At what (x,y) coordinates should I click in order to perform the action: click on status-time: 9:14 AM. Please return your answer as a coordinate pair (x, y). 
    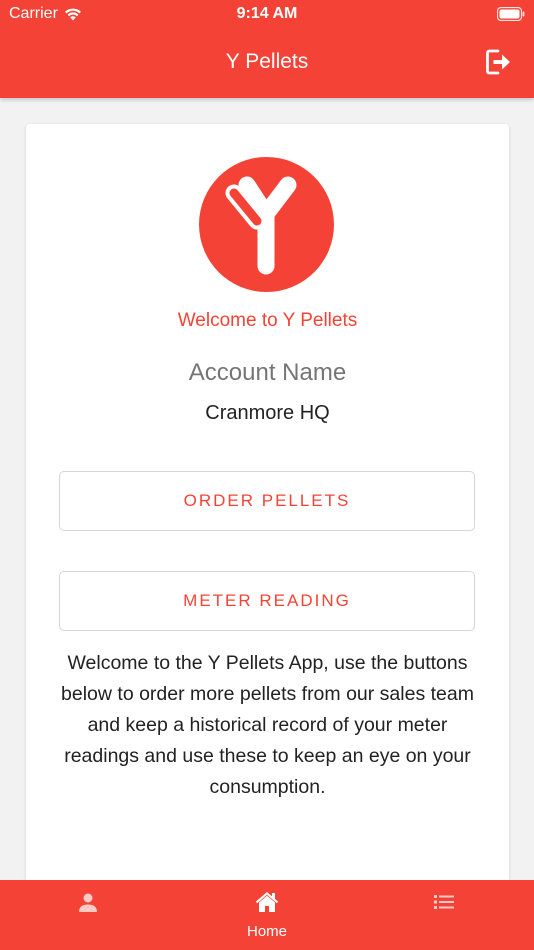
    Looking at the image, I should click on (267, 13).